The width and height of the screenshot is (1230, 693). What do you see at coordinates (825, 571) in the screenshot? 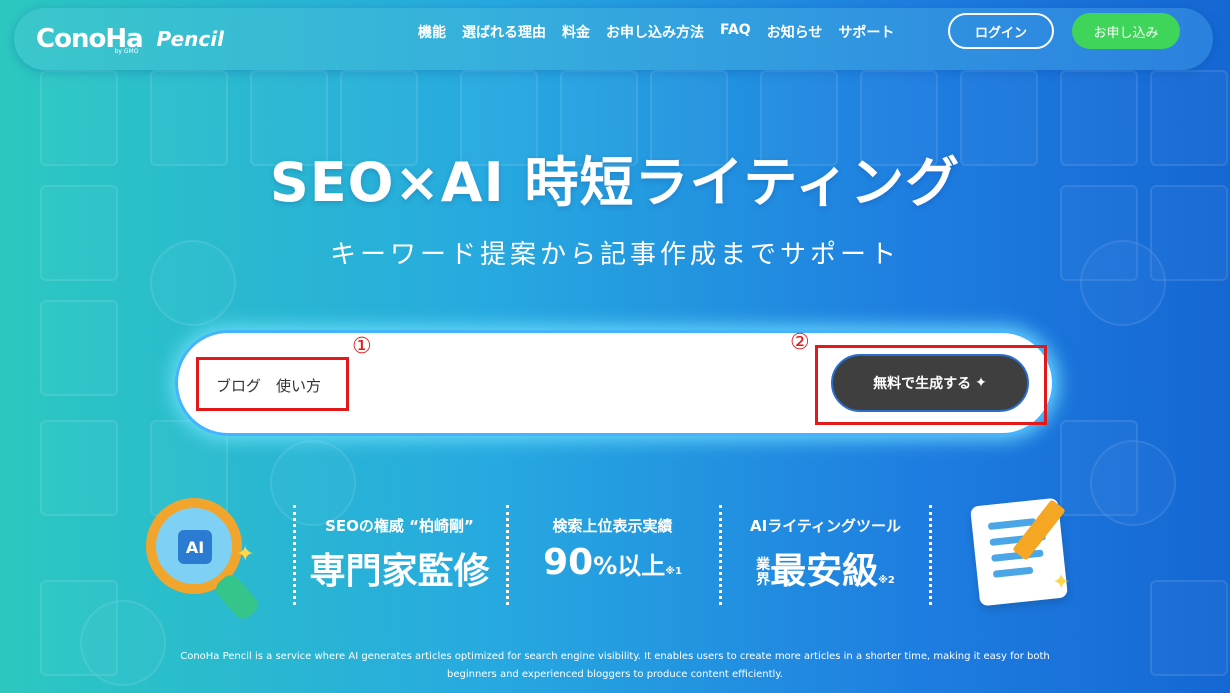
I see `stat-value: 業界最安級※2` at bounding box center [825, 571].